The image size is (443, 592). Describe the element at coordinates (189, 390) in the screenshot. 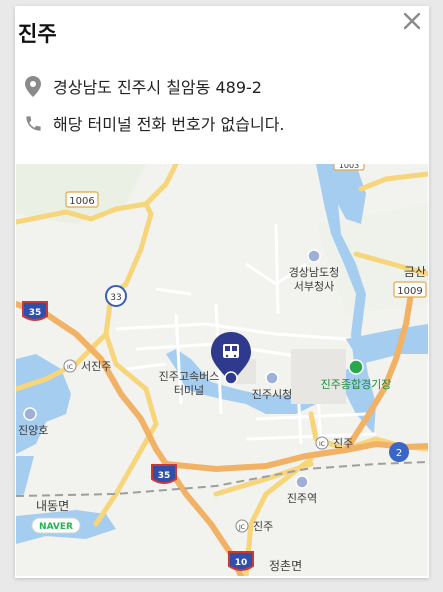

I see `svg-text: 터미널` at that location.